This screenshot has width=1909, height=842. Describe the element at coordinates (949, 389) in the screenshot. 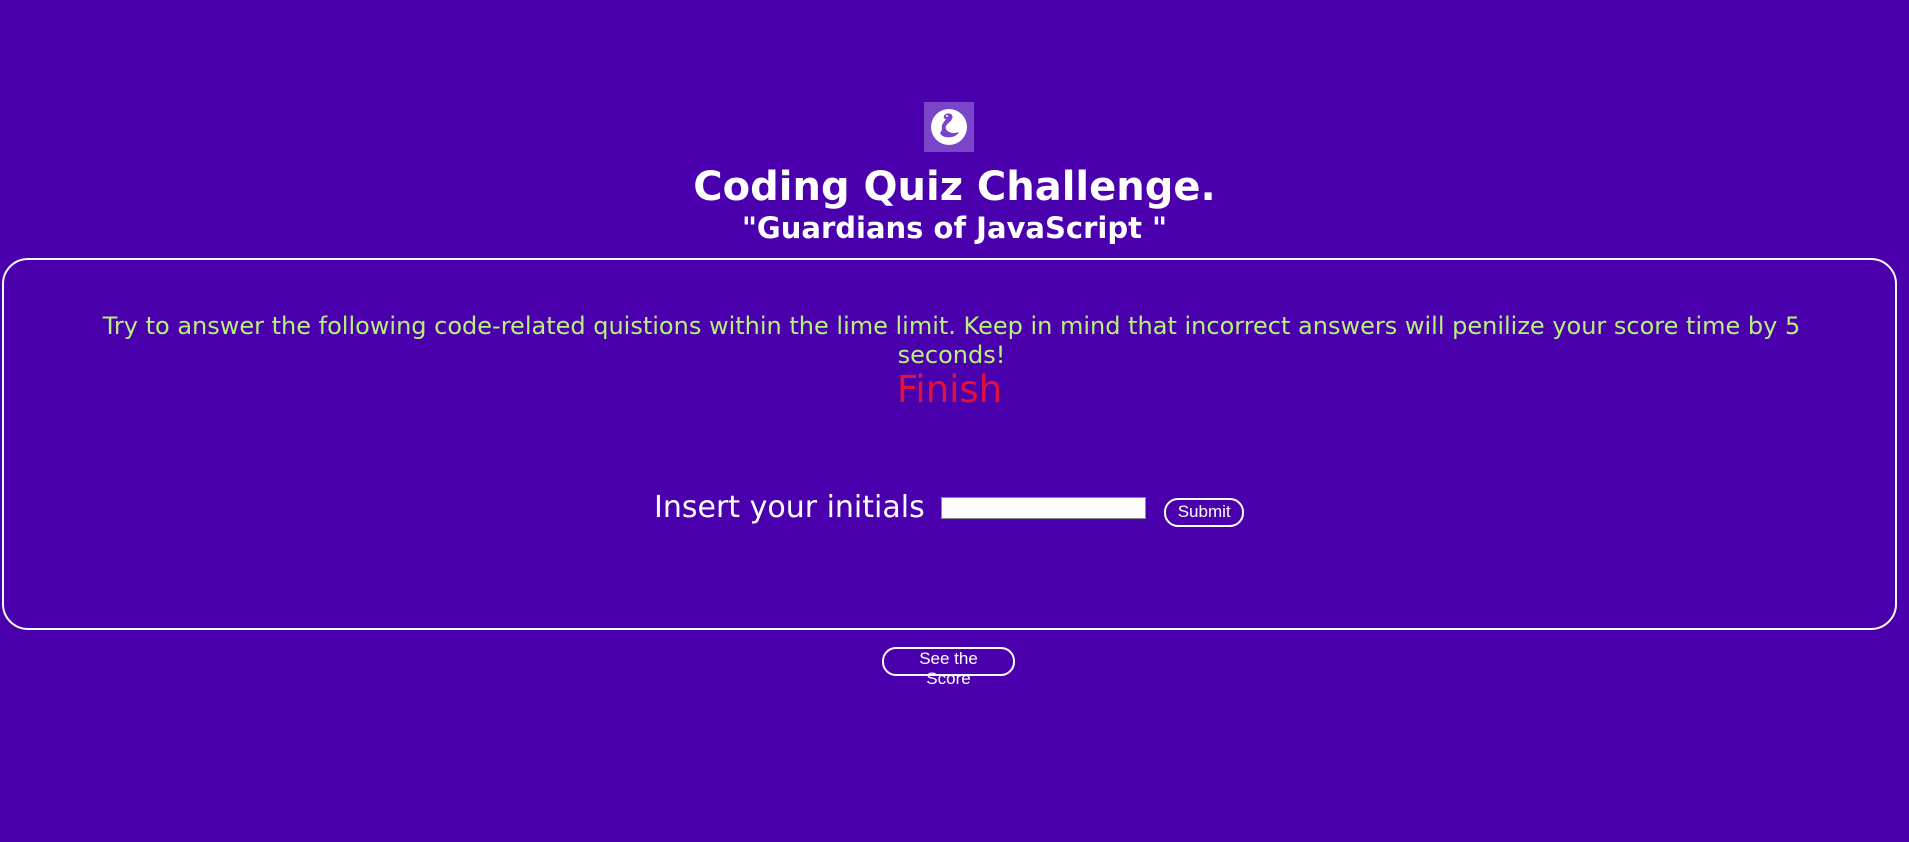

I see `finish-heading: Finish` at that location.